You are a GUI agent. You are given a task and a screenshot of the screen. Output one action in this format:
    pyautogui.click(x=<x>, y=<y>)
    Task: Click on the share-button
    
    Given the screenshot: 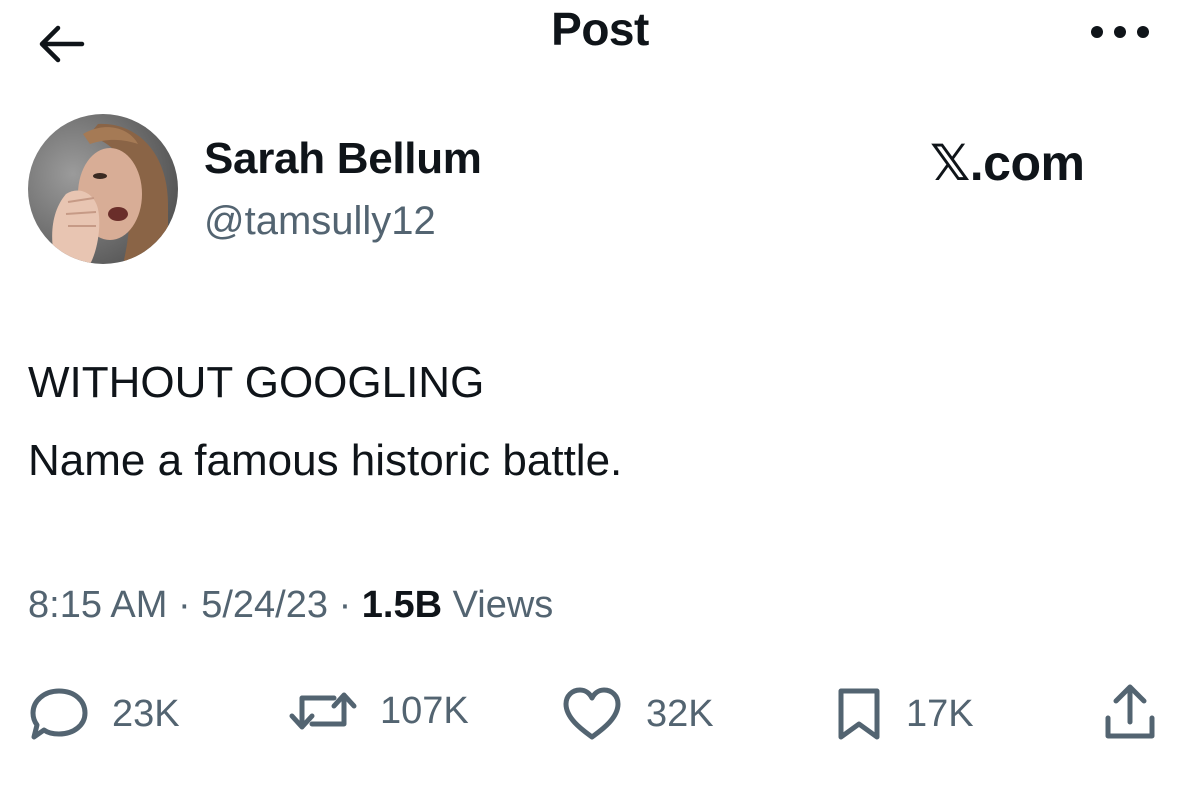 What is the action you would take?
    pyautogui.click(x=1130, y=712)
    